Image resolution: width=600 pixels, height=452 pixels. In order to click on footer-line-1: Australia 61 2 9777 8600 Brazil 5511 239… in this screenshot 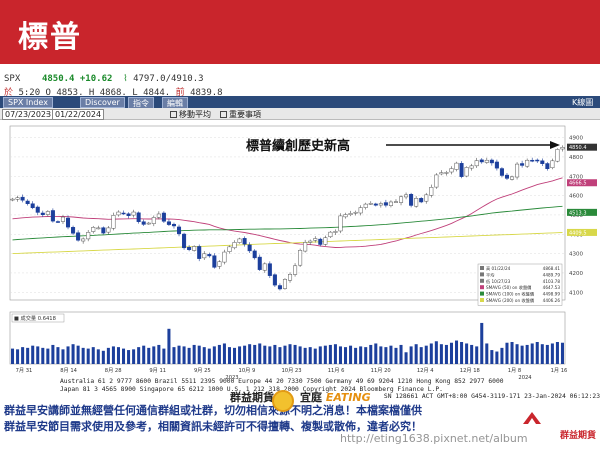, I will do `click(282, 381)`.